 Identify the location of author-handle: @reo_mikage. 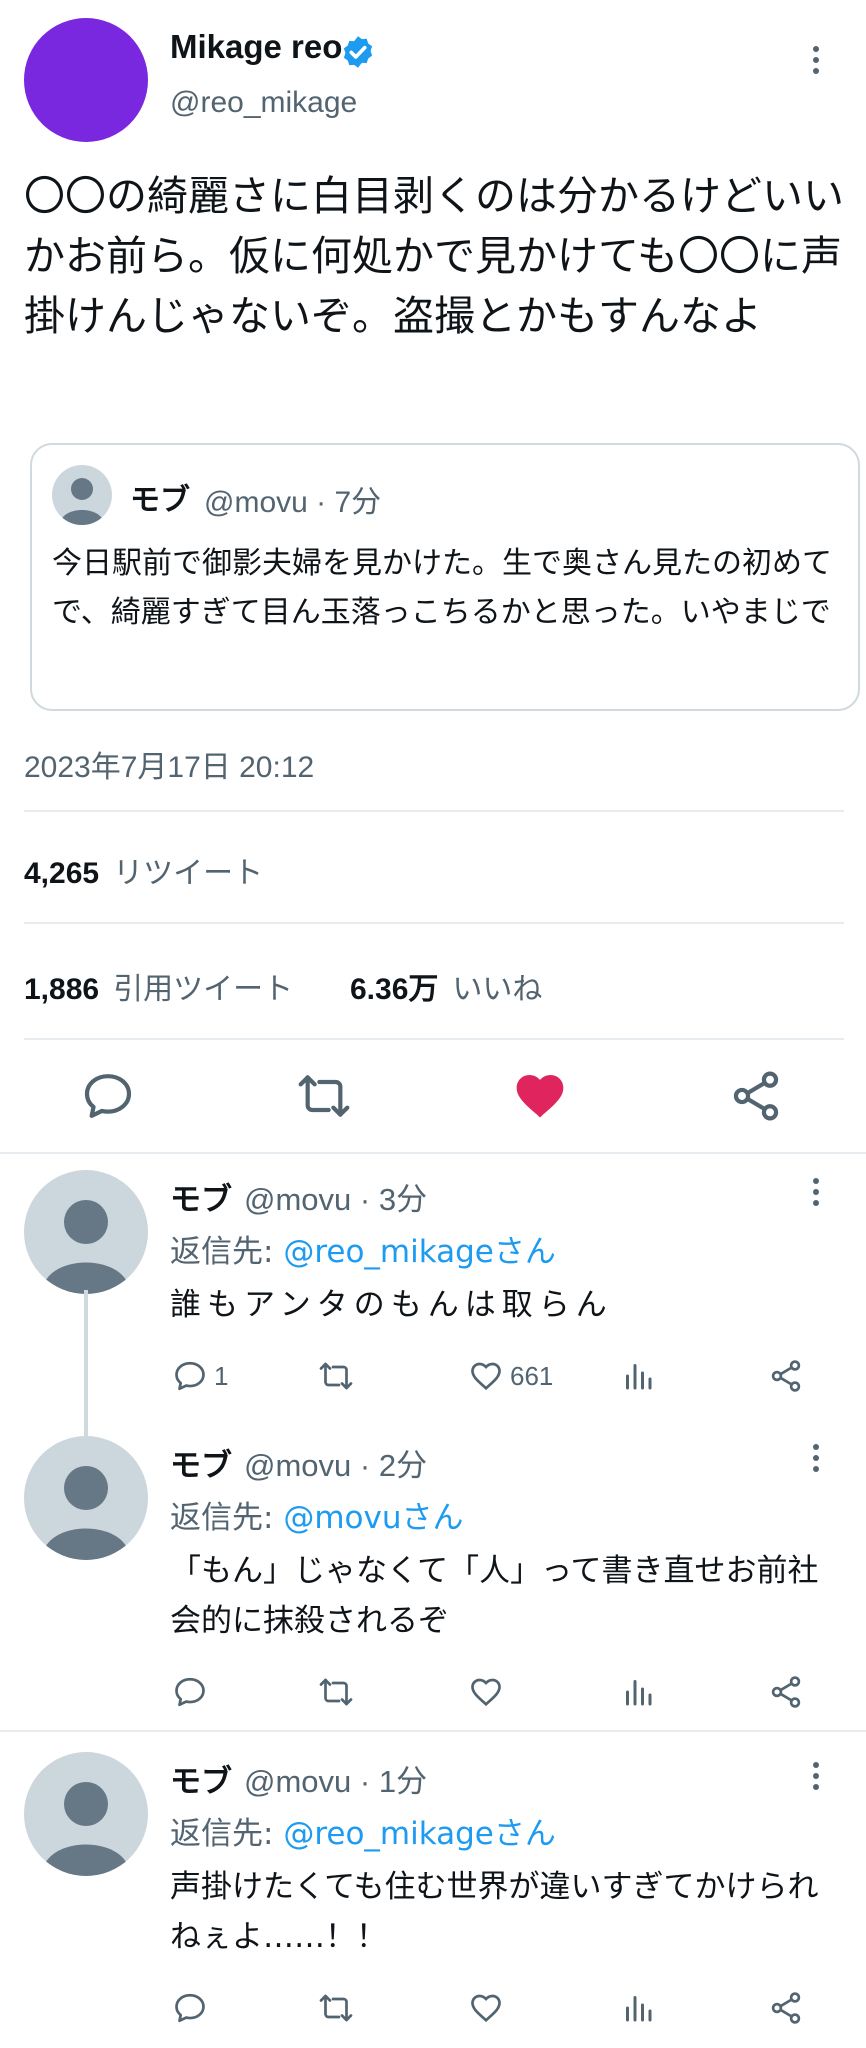
(263, 103).